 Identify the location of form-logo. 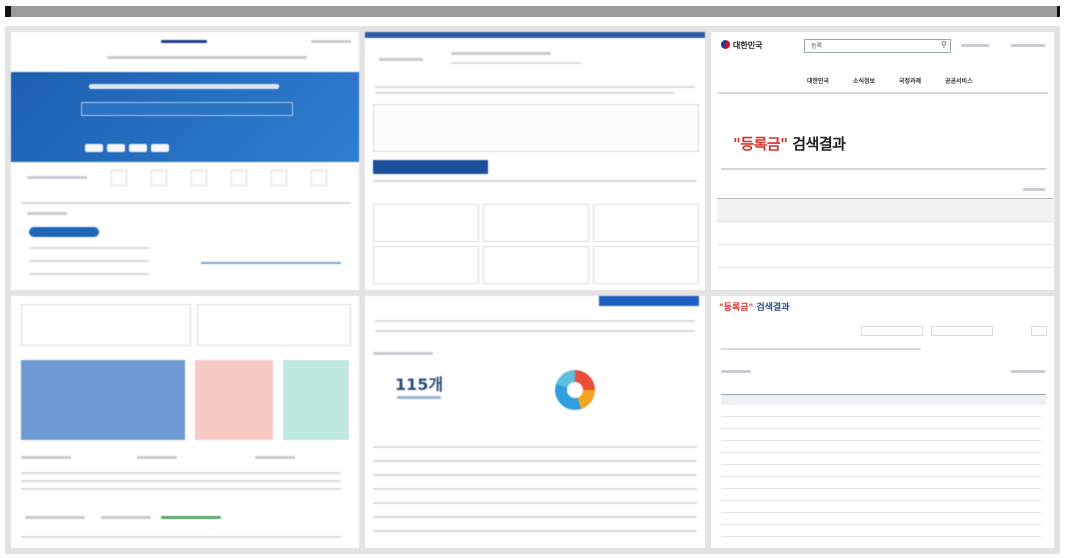
(401, 59).